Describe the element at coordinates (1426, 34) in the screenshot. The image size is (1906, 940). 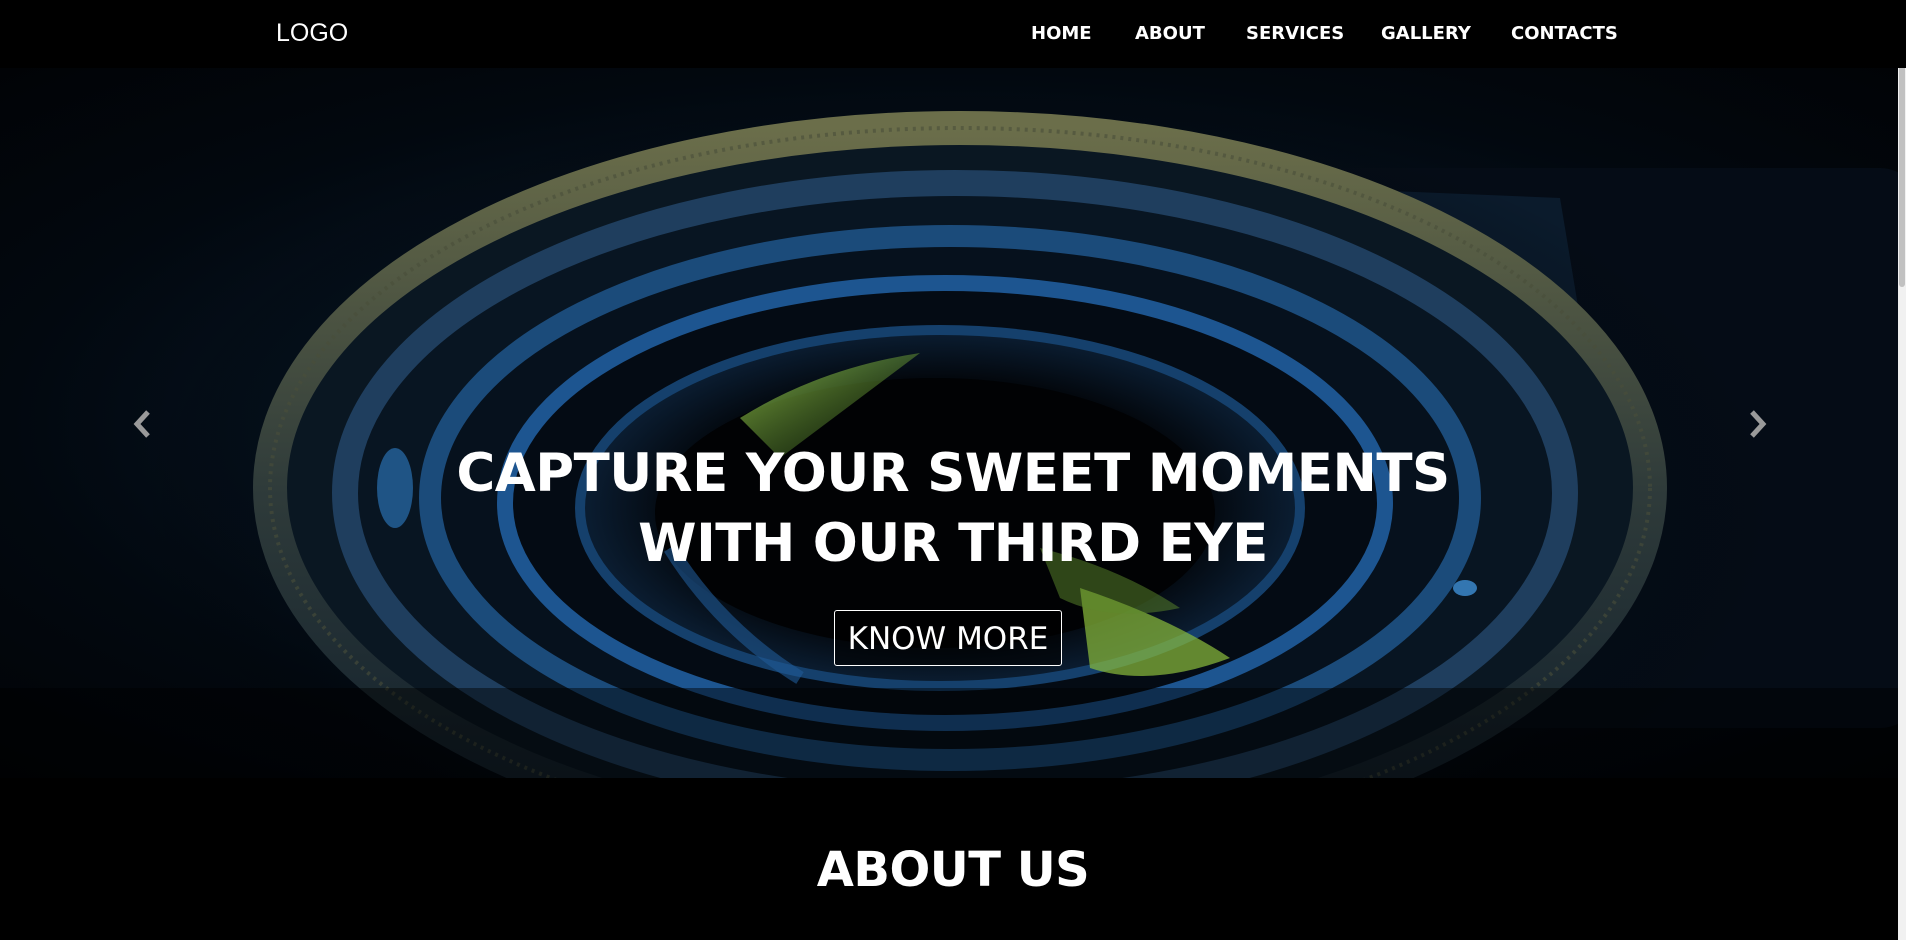
I see `nav-item-gallery: GALLERY` at that location.